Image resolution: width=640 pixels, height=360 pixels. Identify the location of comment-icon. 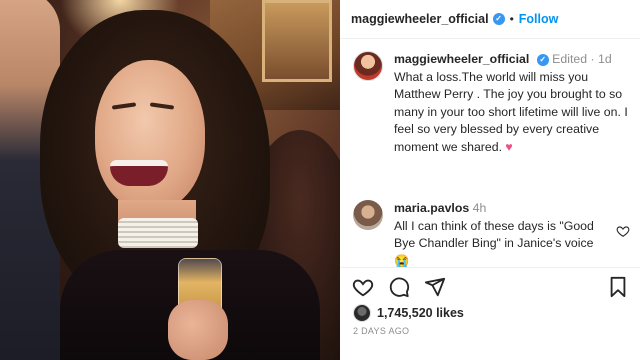
(399, 287).